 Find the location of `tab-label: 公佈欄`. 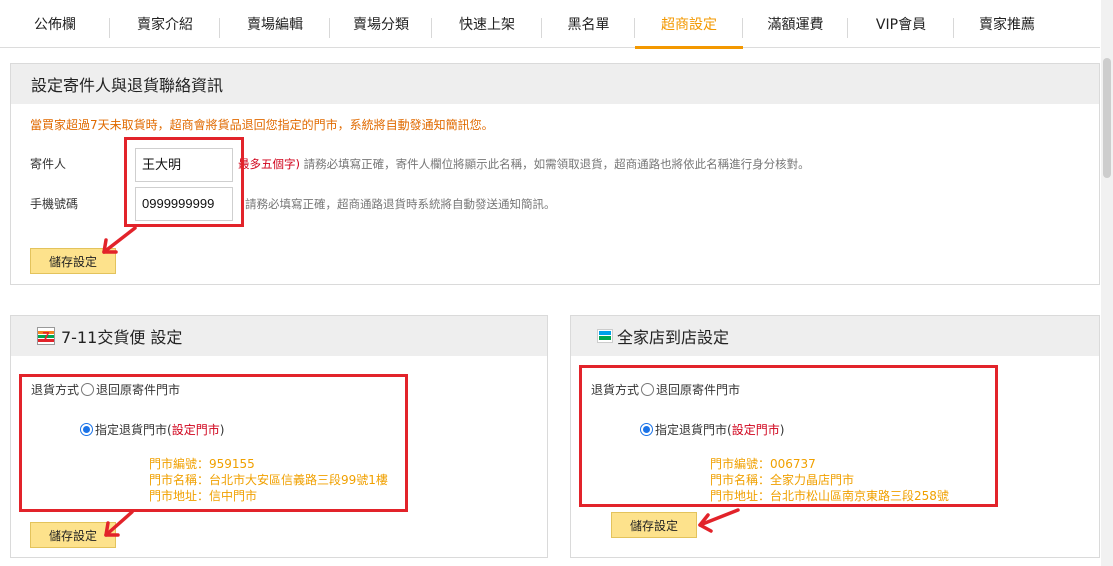

tab-label: 公佈欄 is located at coordinates (55, 25).